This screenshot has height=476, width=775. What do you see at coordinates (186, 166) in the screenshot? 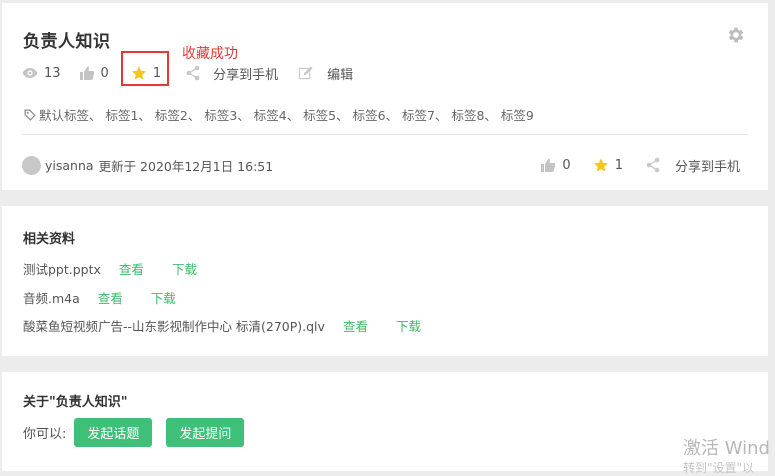
I see `updated-text: 更新于 2020年12月1日 16:51` at bounding box center [186, 166].